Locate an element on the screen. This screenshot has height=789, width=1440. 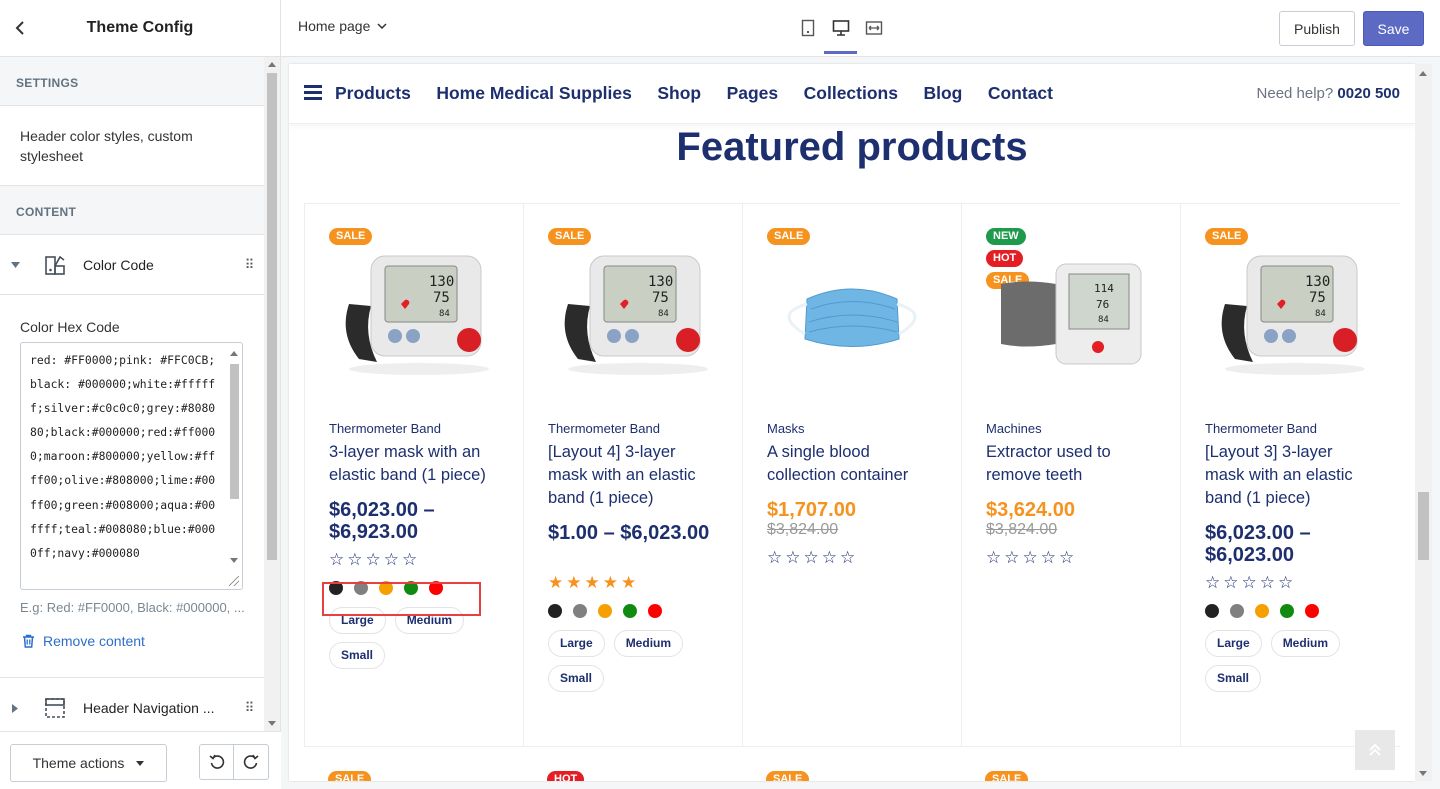
nav-item-blog: Blog is located at coordinates (942, 93).